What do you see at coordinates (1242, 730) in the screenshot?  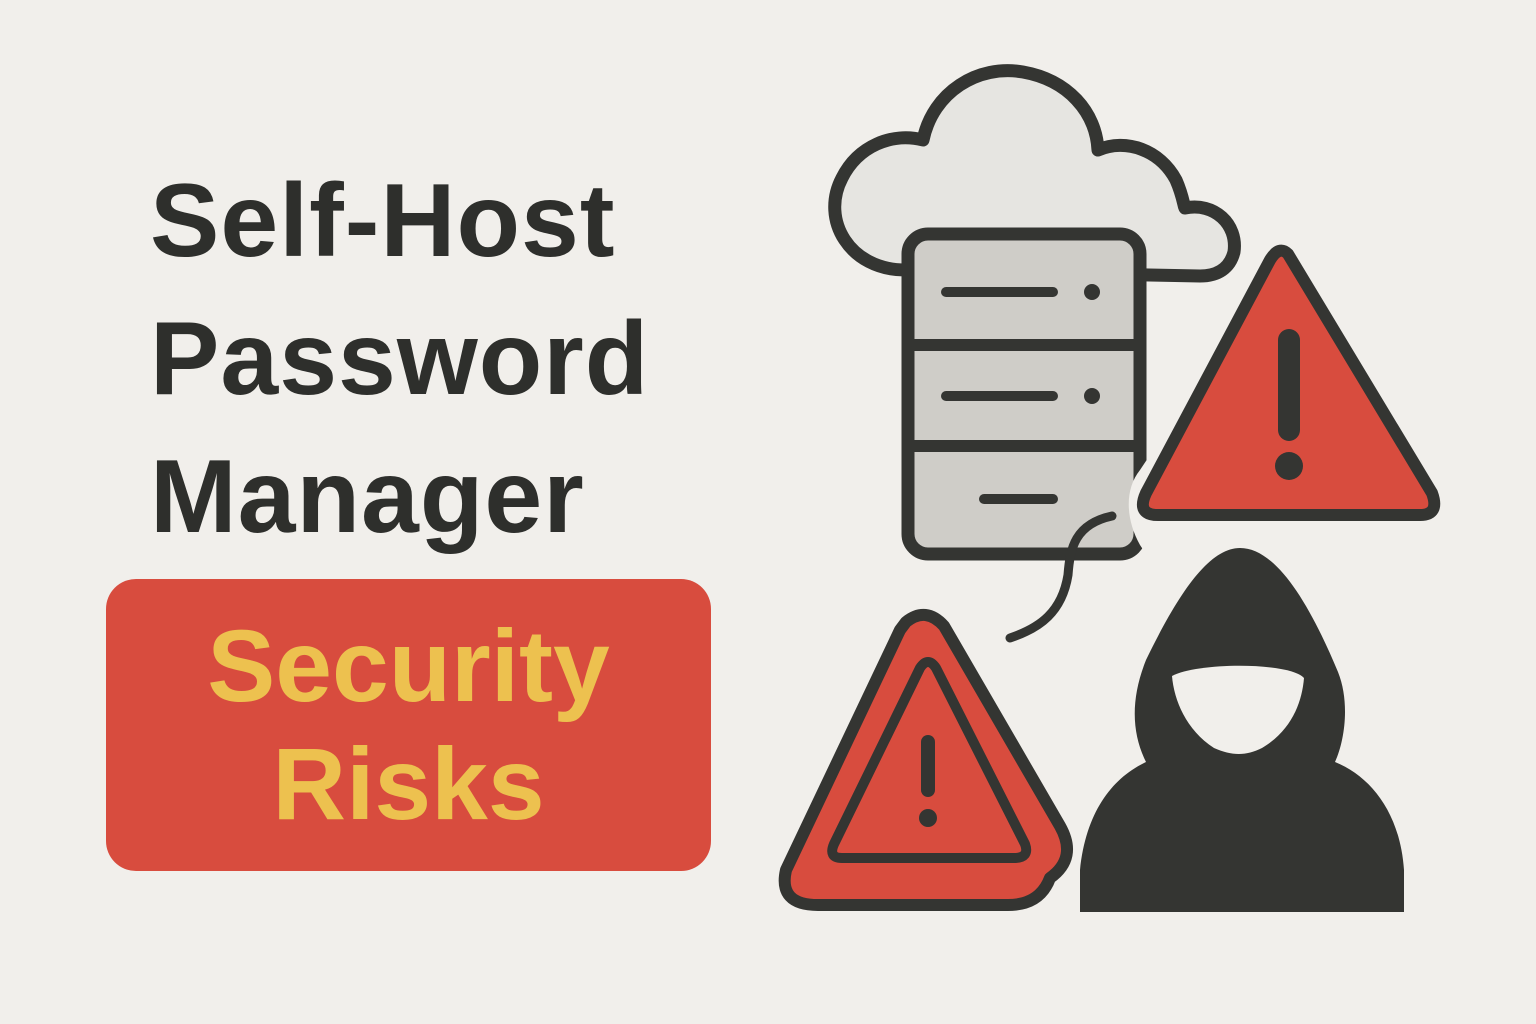 I see `hacker-icon` at bounding box center [1242, 730].